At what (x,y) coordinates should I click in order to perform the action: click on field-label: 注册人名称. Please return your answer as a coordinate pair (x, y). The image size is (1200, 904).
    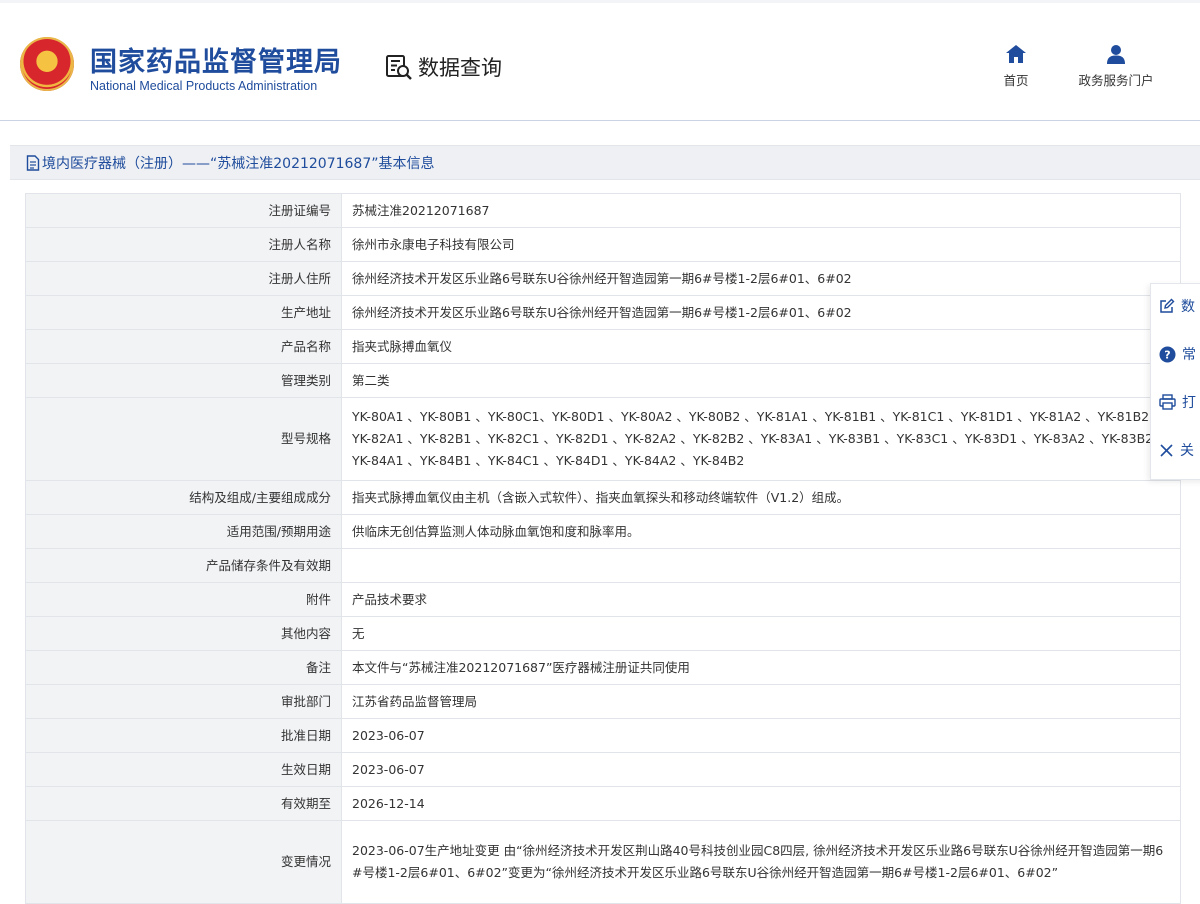
    Looking at the image, I should click on (183, 244).